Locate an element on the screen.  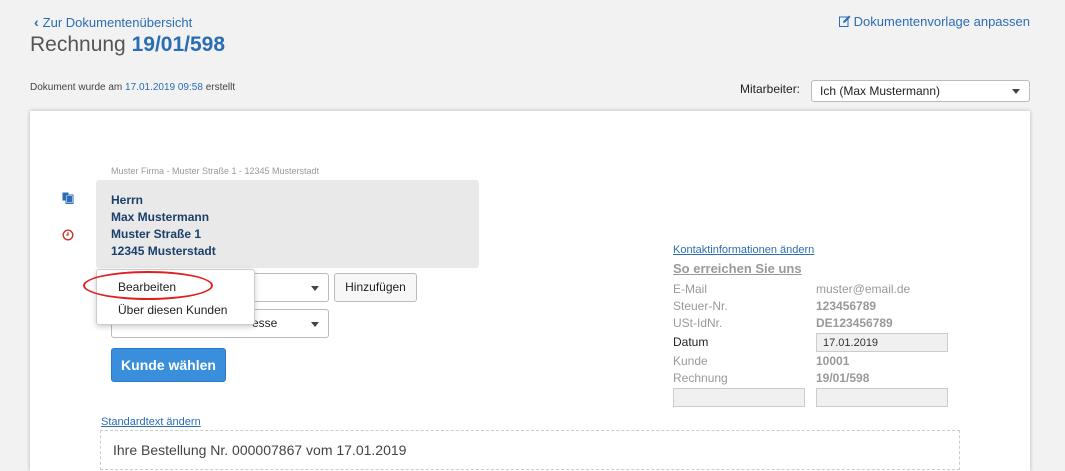
created-timestamp: 17.01.2019 09:58 is located at coordinates (164, 87).